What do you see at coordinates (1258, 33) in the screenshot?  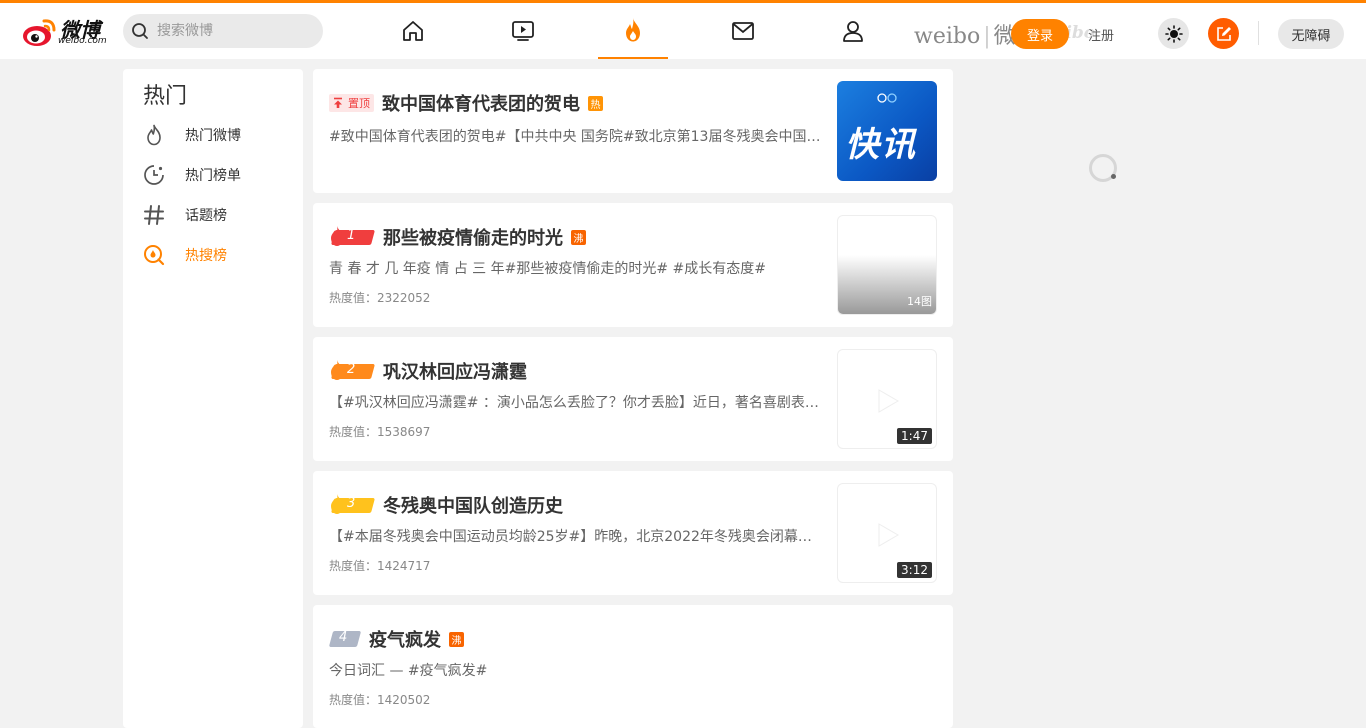 I see `header-divider` at bounding box center [1258, 33].